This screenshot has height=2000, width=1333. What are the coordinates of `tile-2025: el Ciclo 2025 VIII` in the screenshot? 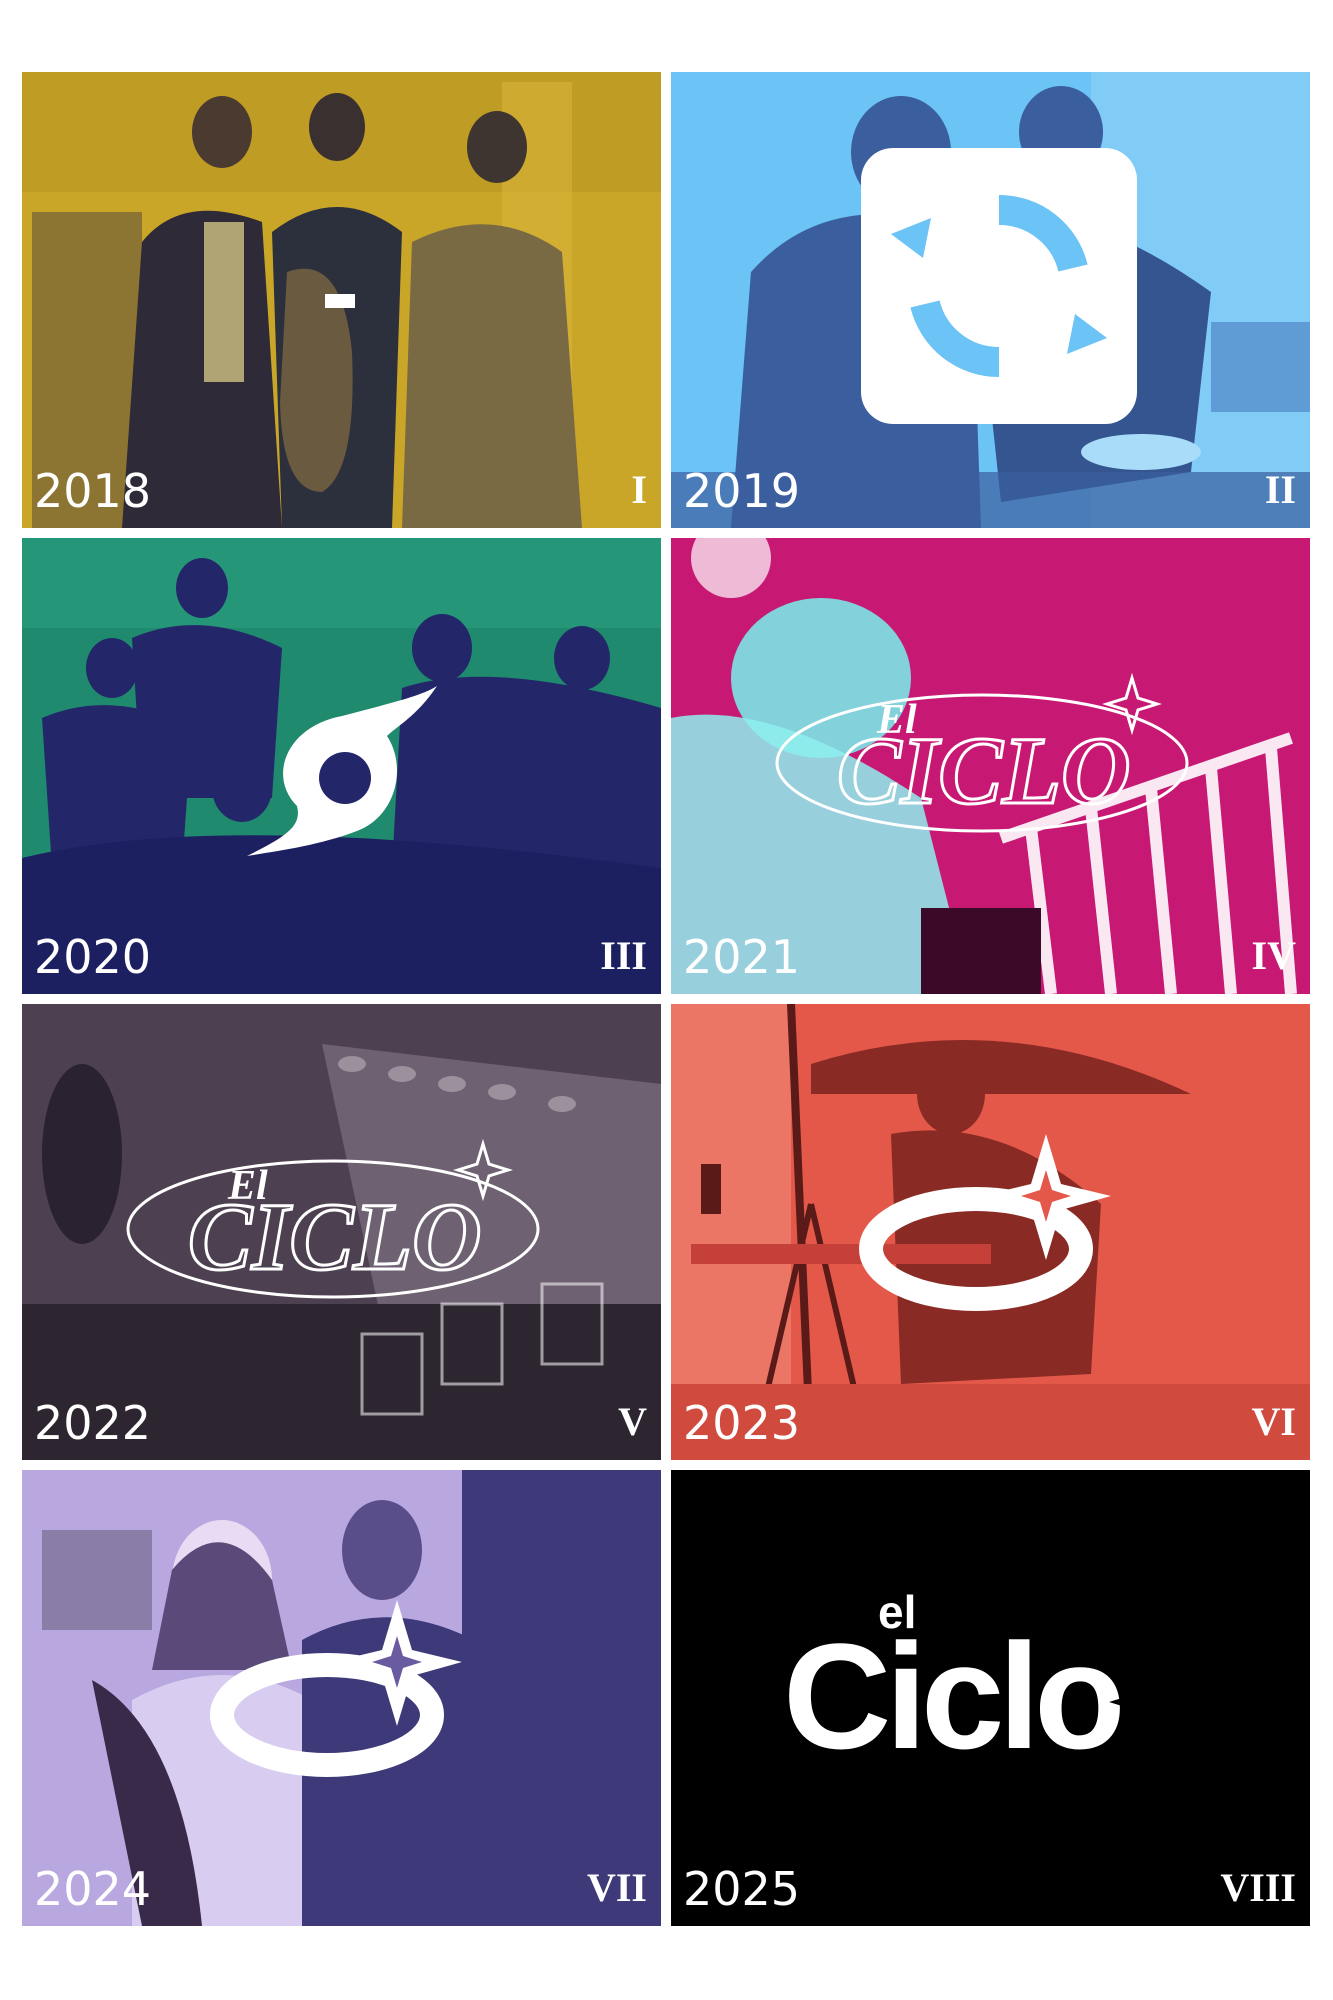 It's located at (990, 1698).